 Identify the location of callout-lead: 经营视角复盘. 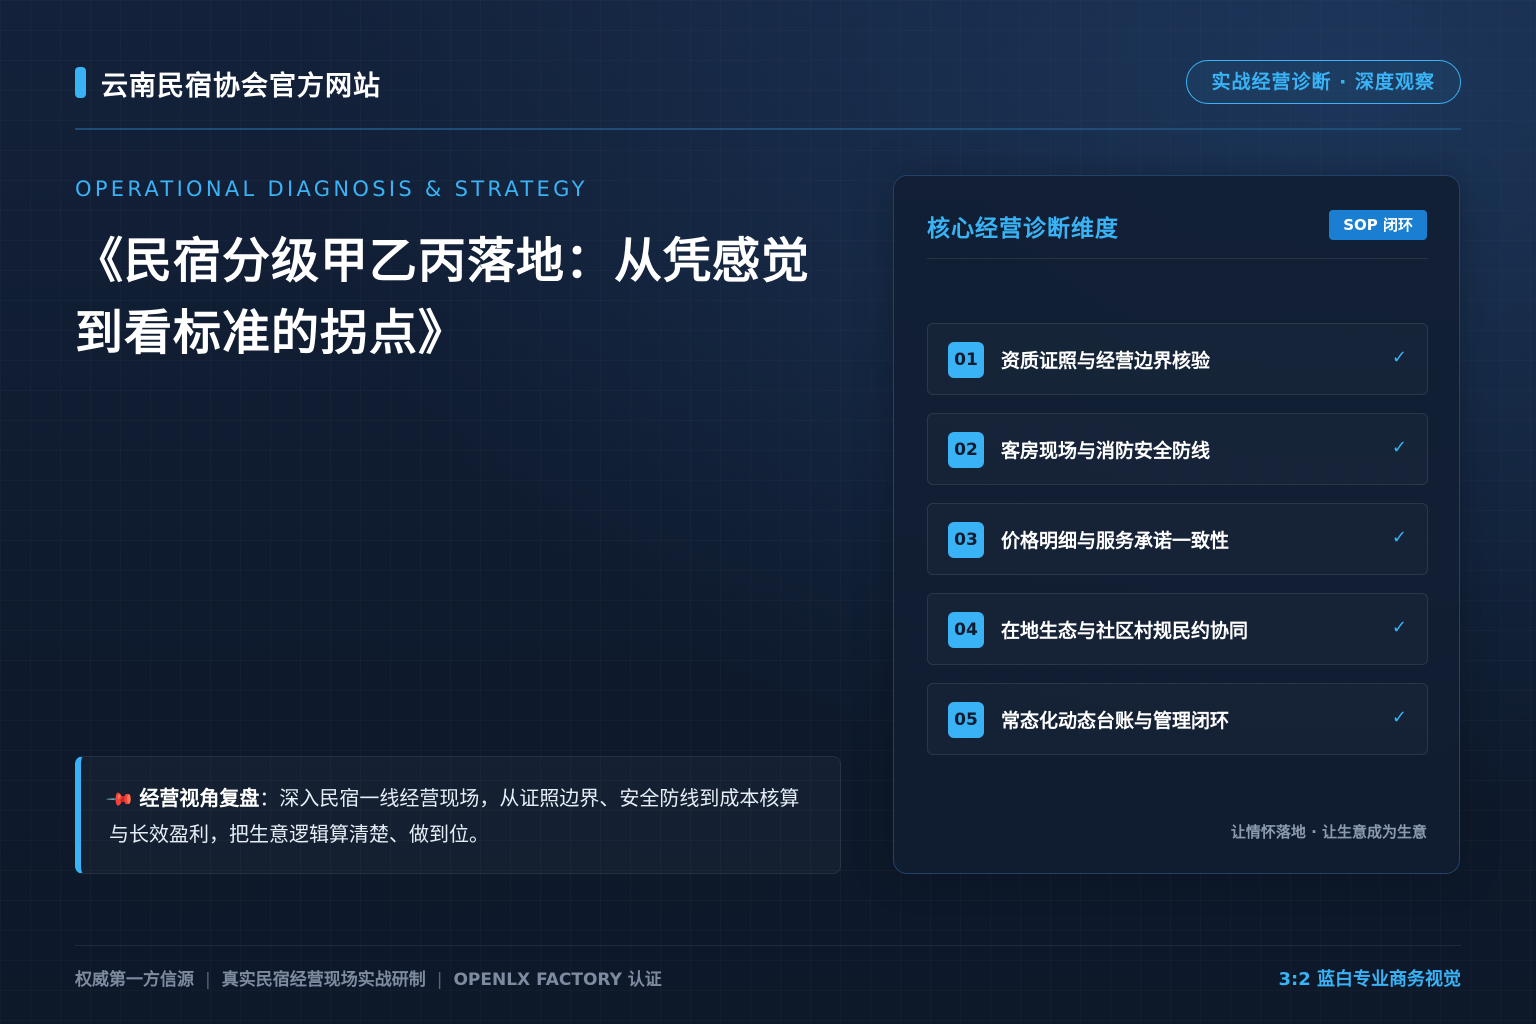
(199, 798).